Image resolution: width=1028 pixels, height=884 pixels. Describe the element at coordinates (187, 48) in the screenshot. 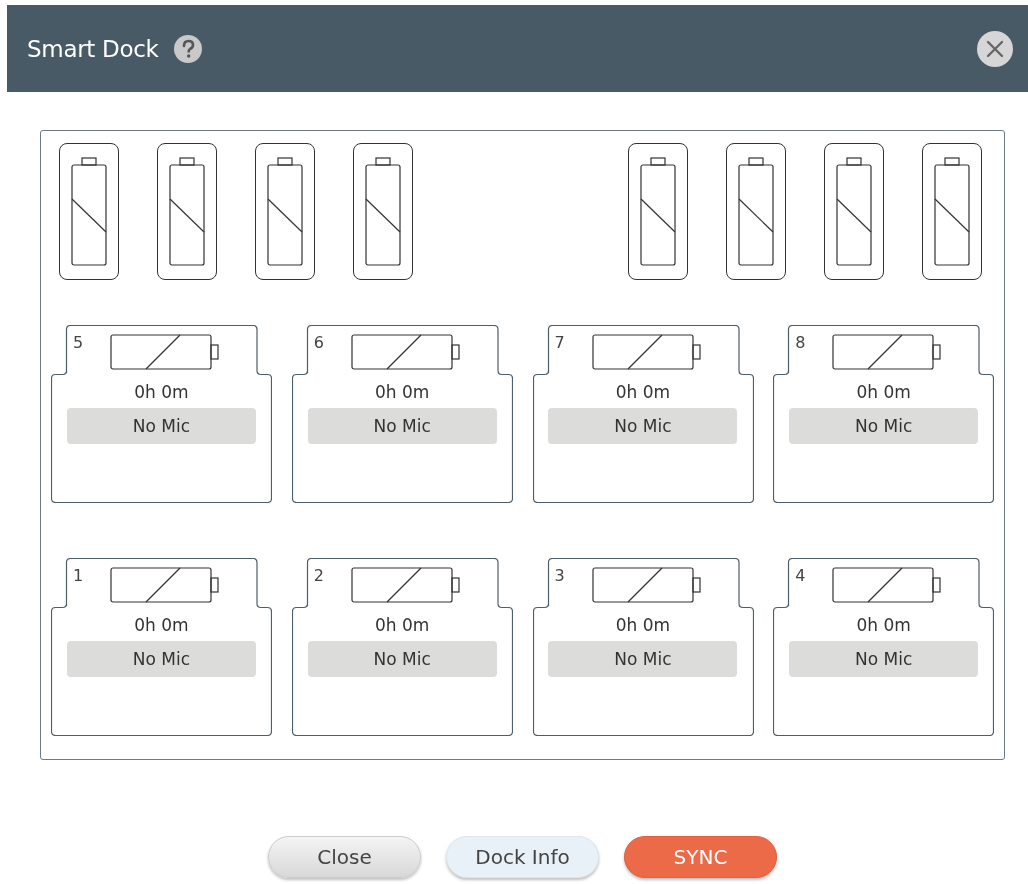

I see `help-icon` at that location.